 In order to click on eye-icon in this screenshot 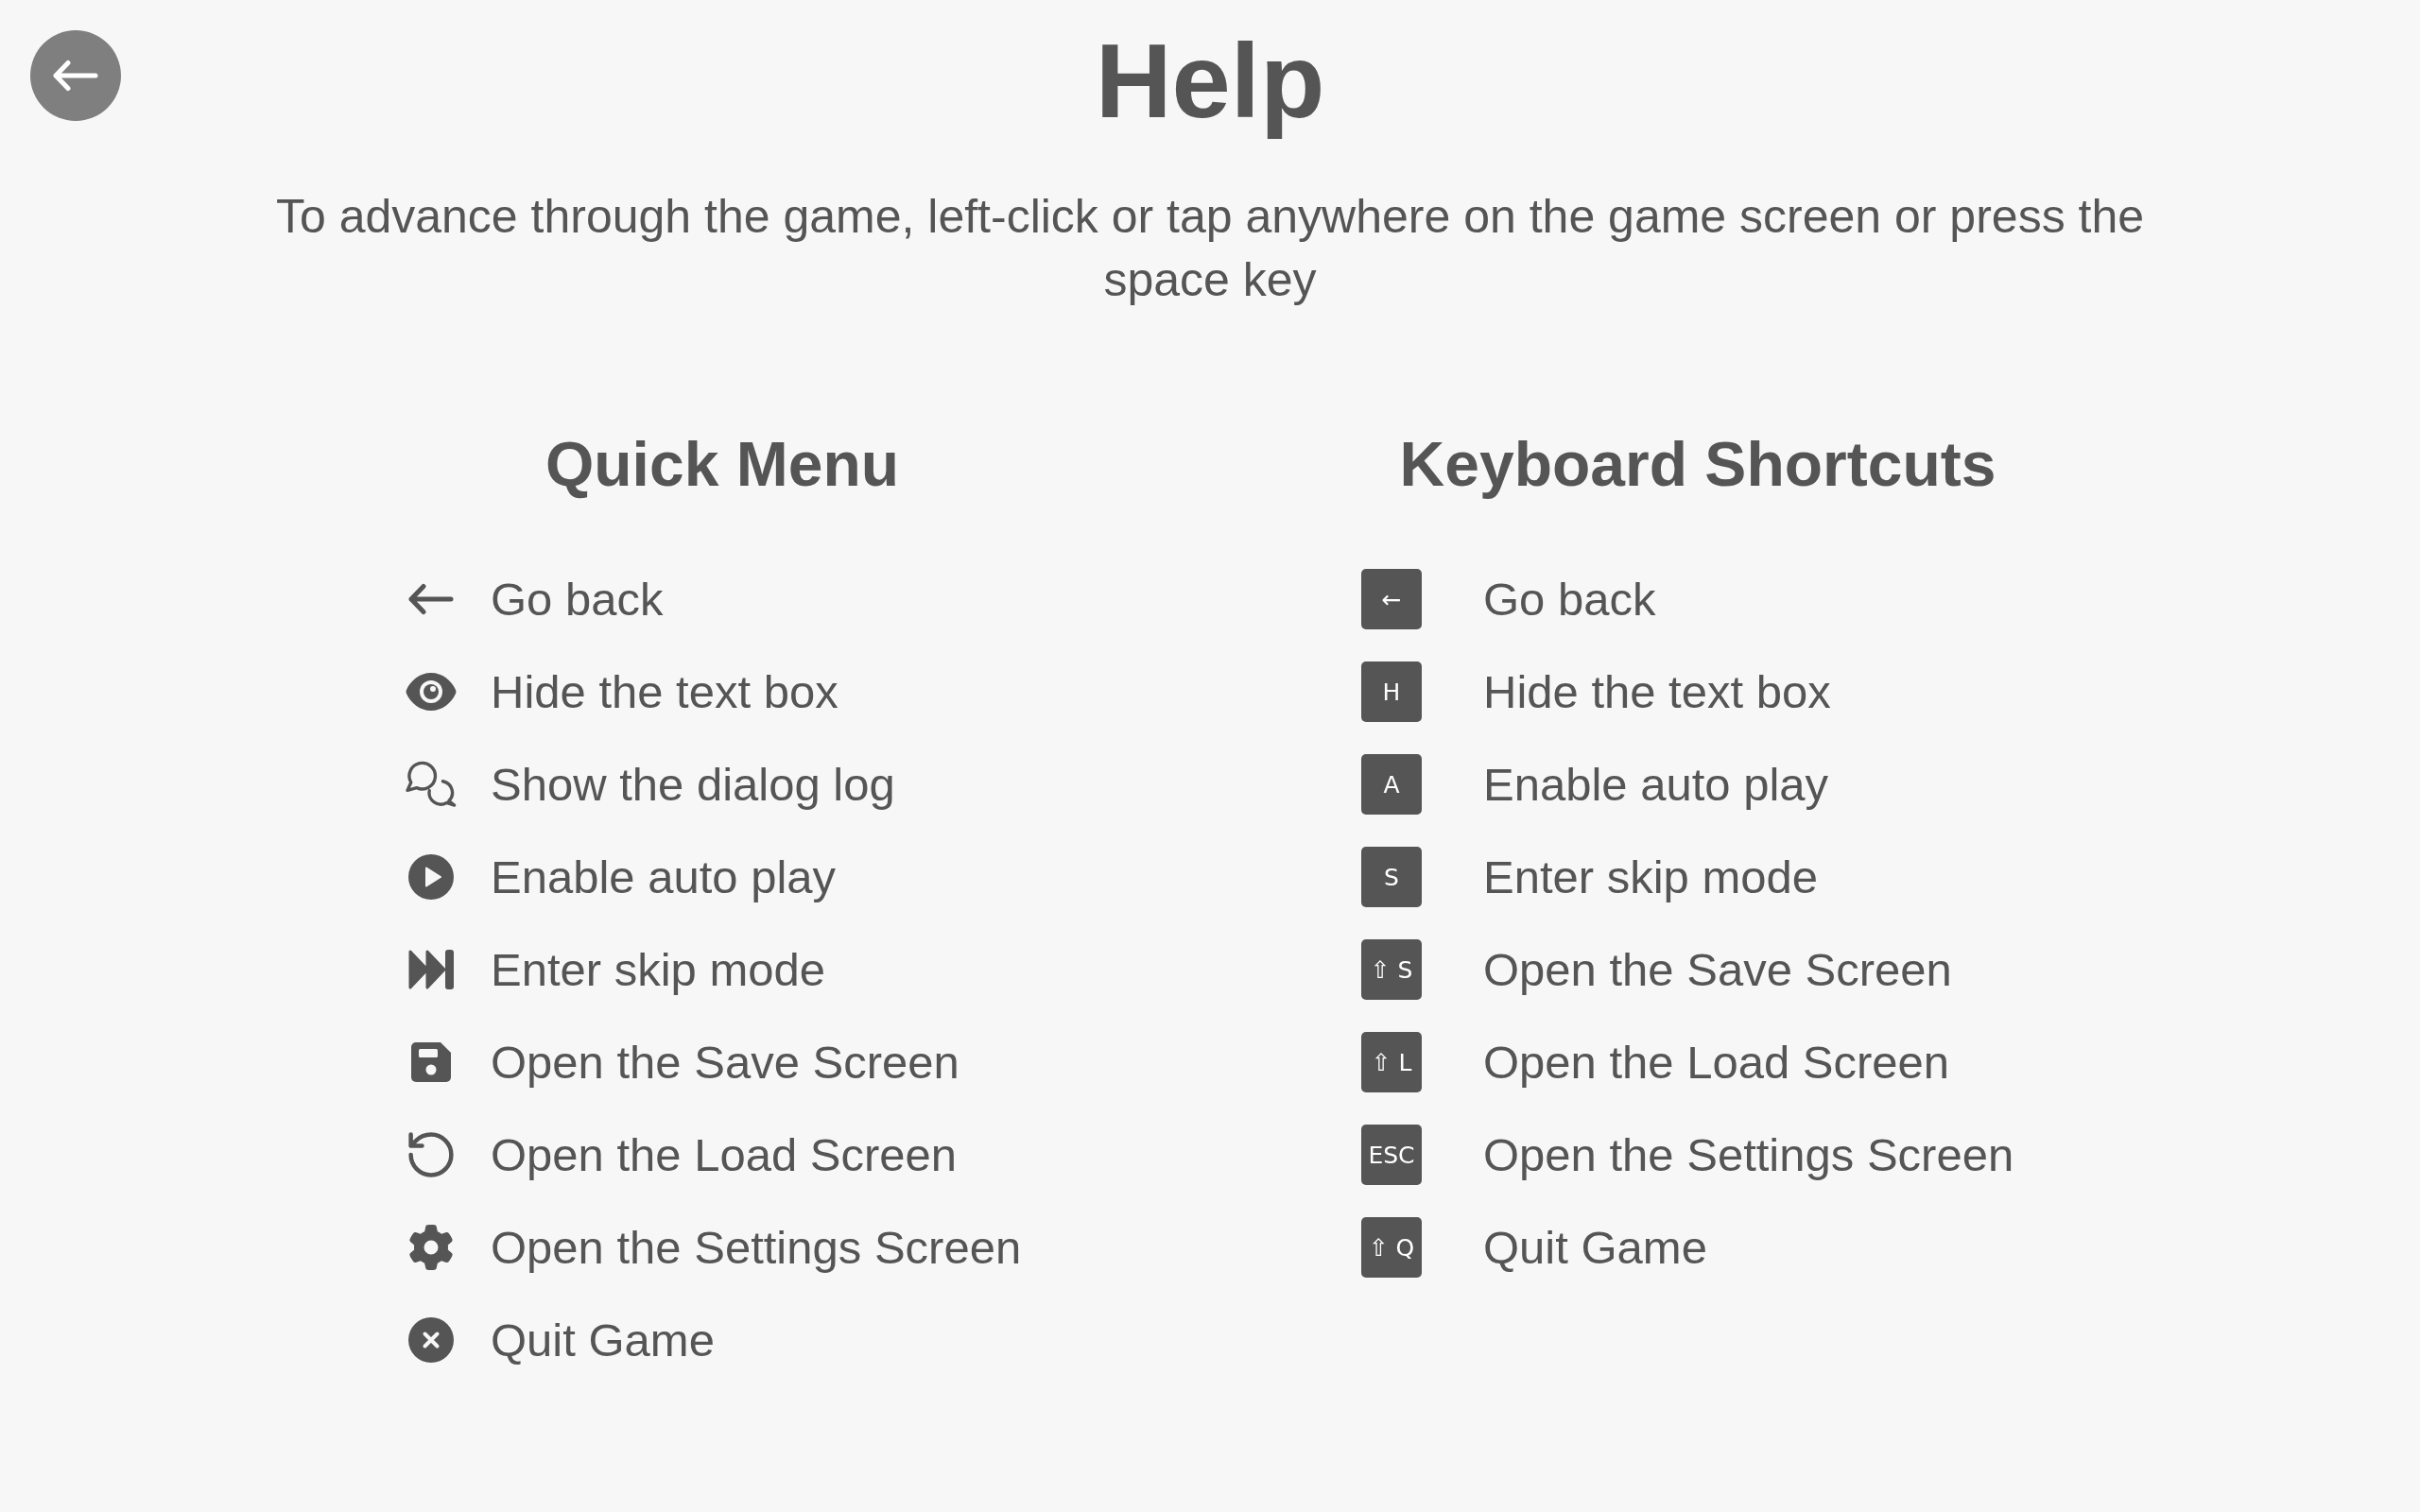, I will do `click(431, 692)`.